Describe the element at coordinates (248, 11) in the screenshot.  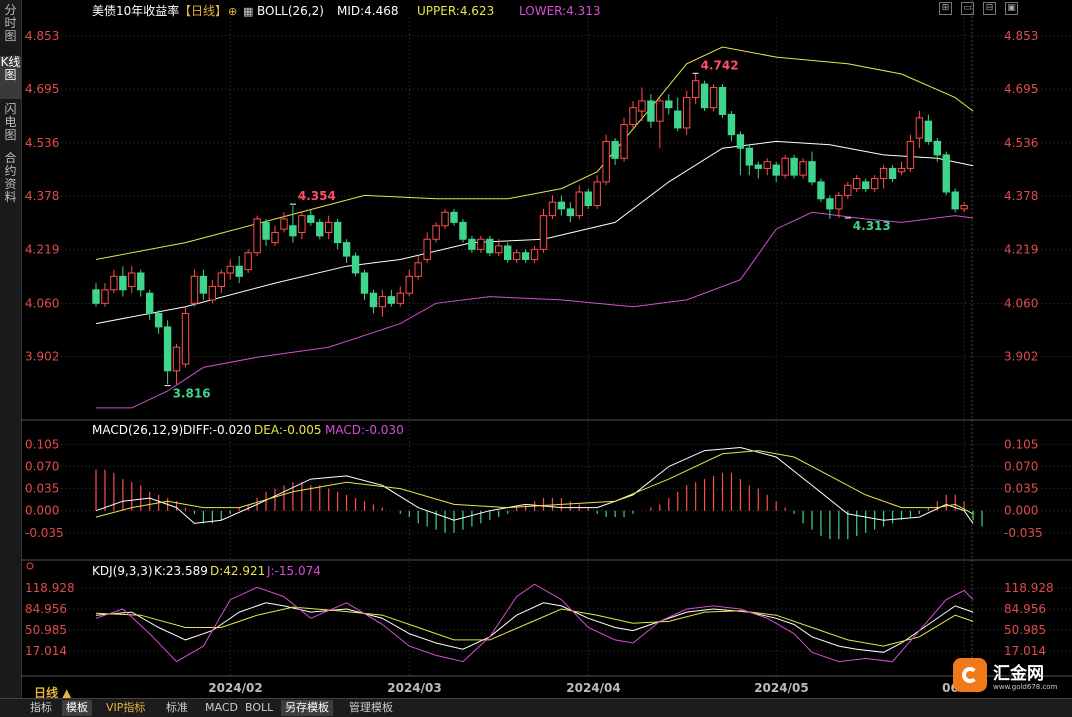
I see `indicator-icon: ▦` at that location.